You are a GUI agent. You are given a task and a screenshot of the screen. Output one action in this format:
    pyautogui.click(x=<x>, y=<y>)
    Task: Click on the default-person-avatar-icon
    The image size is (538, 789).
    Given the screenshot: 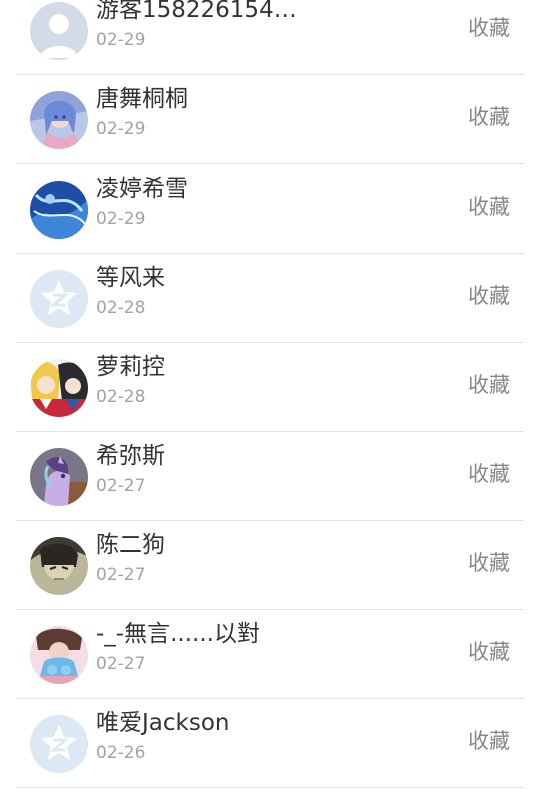 What is the action you would take?
    pyautogui.click(x=59, y=31)
    